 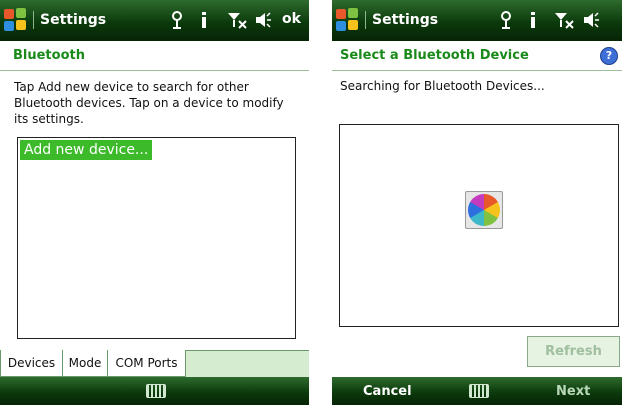 What do you see at coordinates (146, 363) in the screenshot?
I see `tab-com-ports: COM Ports` at bounding box center [146, 363].